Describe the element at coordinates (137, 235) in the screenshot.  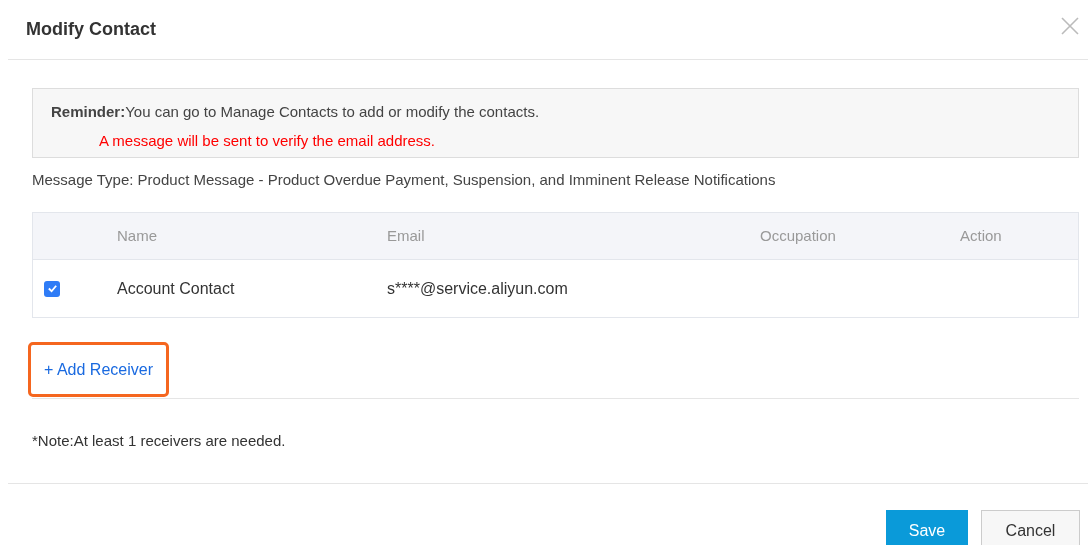
I see `column-header: Name` at that location.